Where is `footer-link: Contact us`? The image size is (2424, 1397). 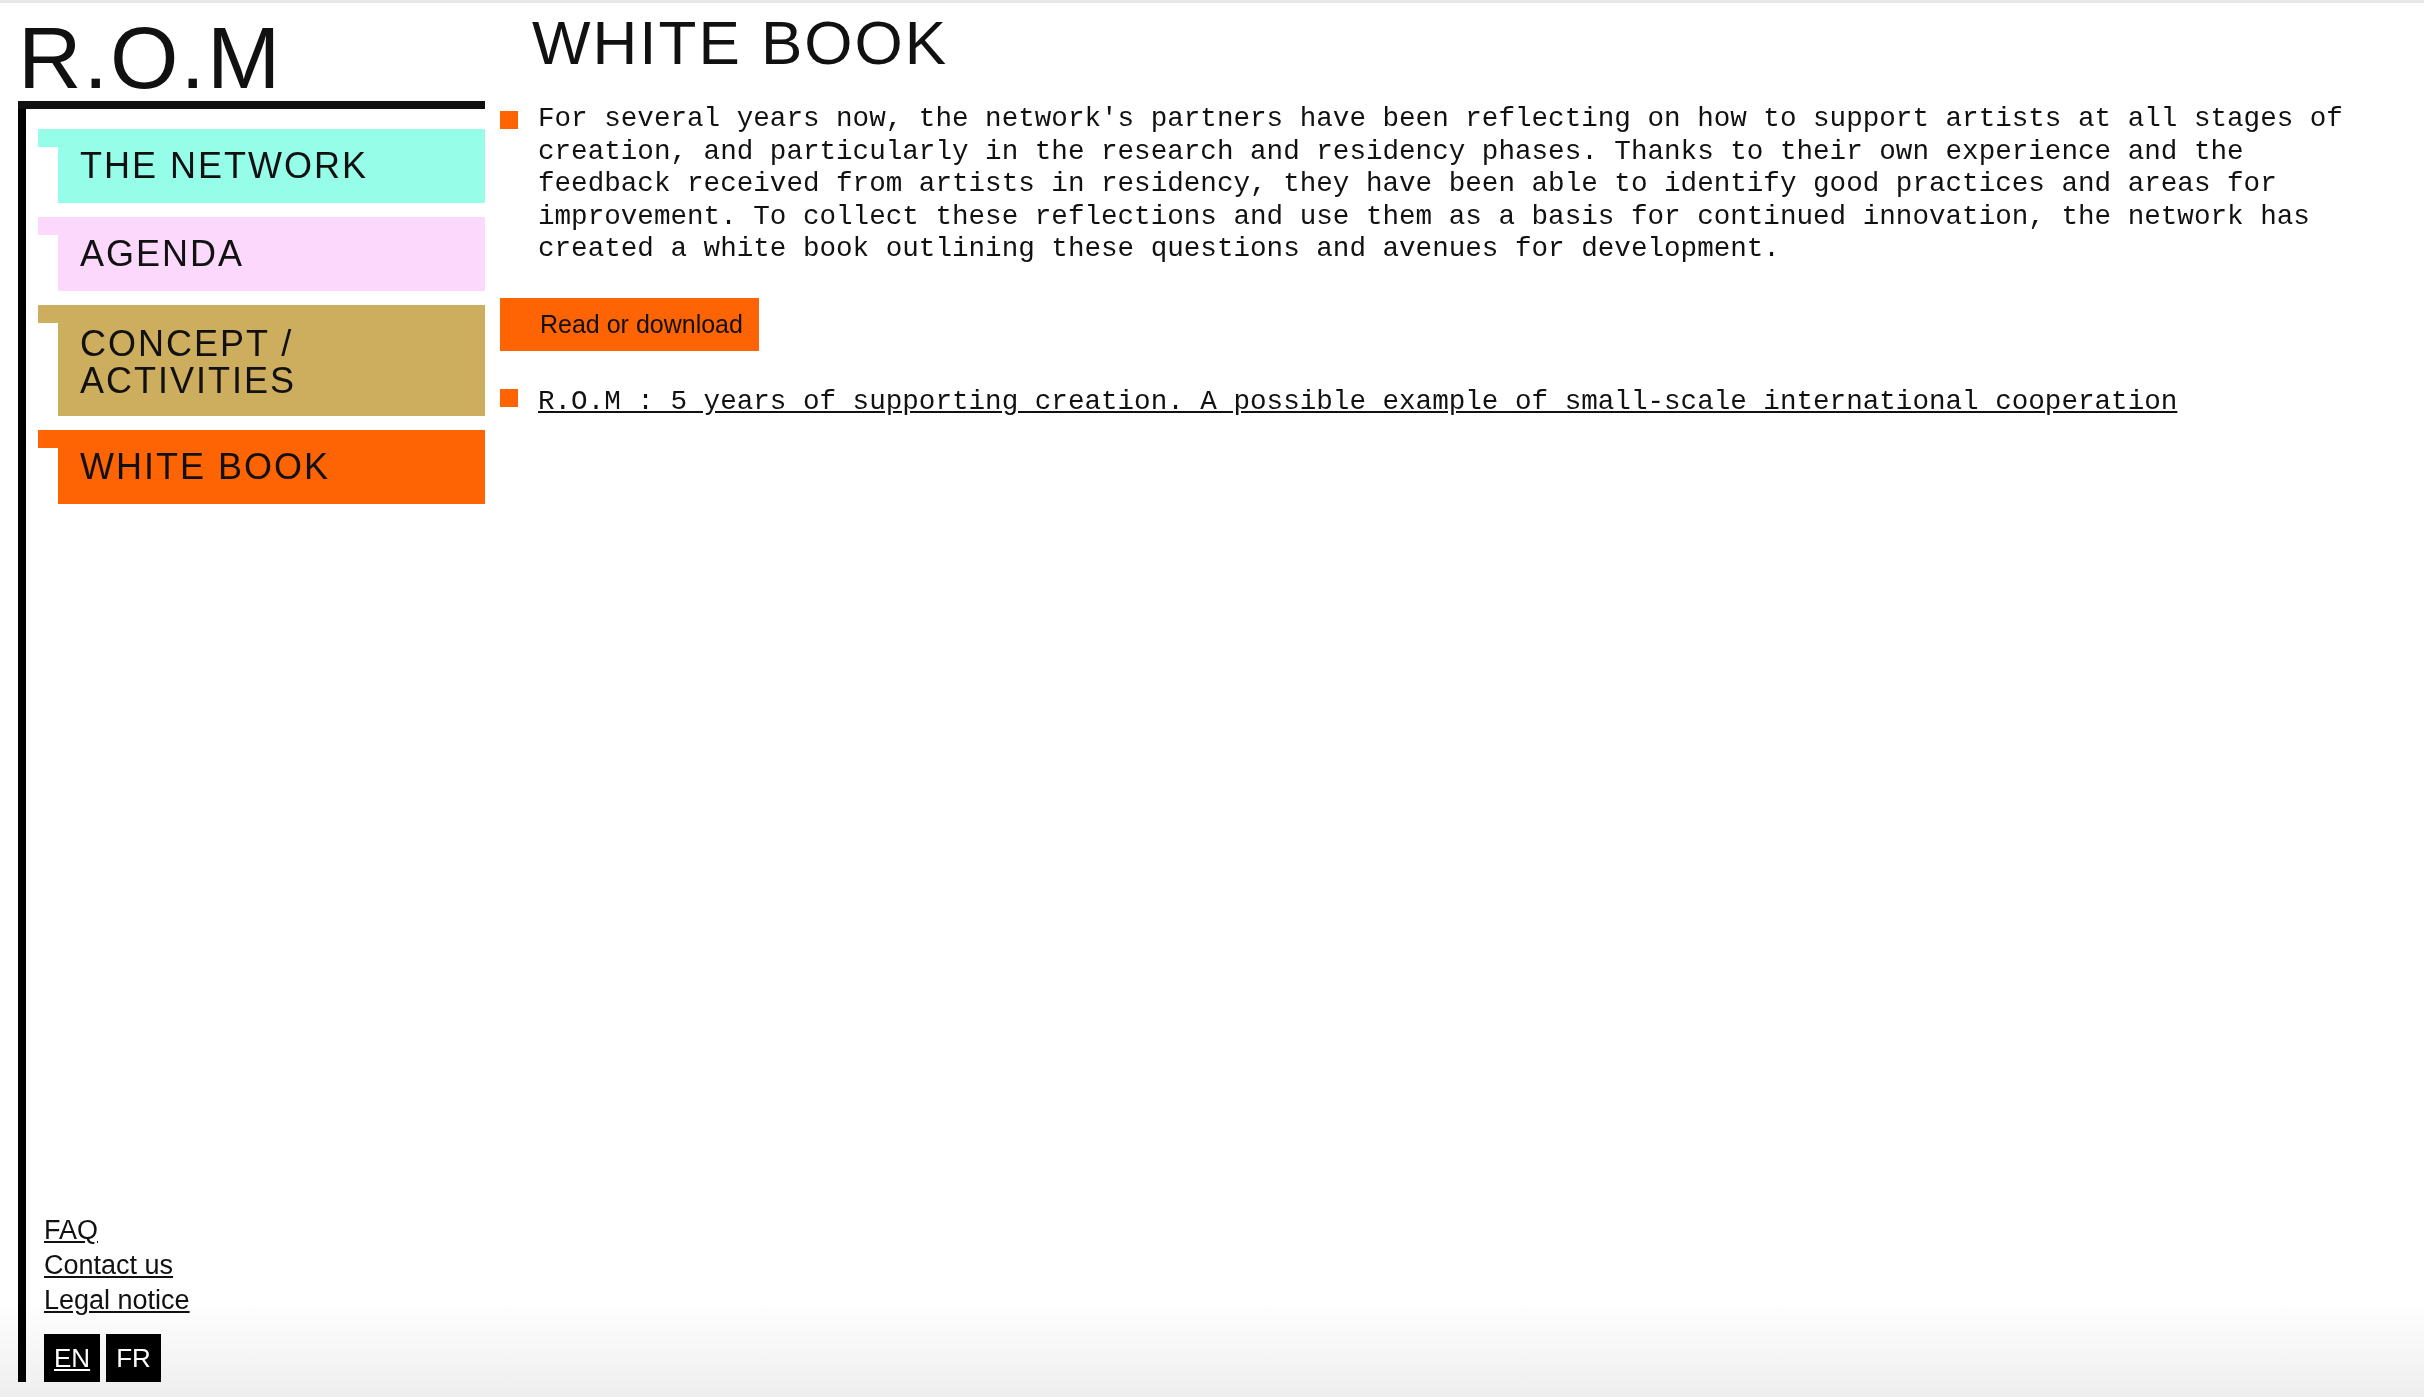 footer-link: Contact us is located at coordinates (109, 1265).